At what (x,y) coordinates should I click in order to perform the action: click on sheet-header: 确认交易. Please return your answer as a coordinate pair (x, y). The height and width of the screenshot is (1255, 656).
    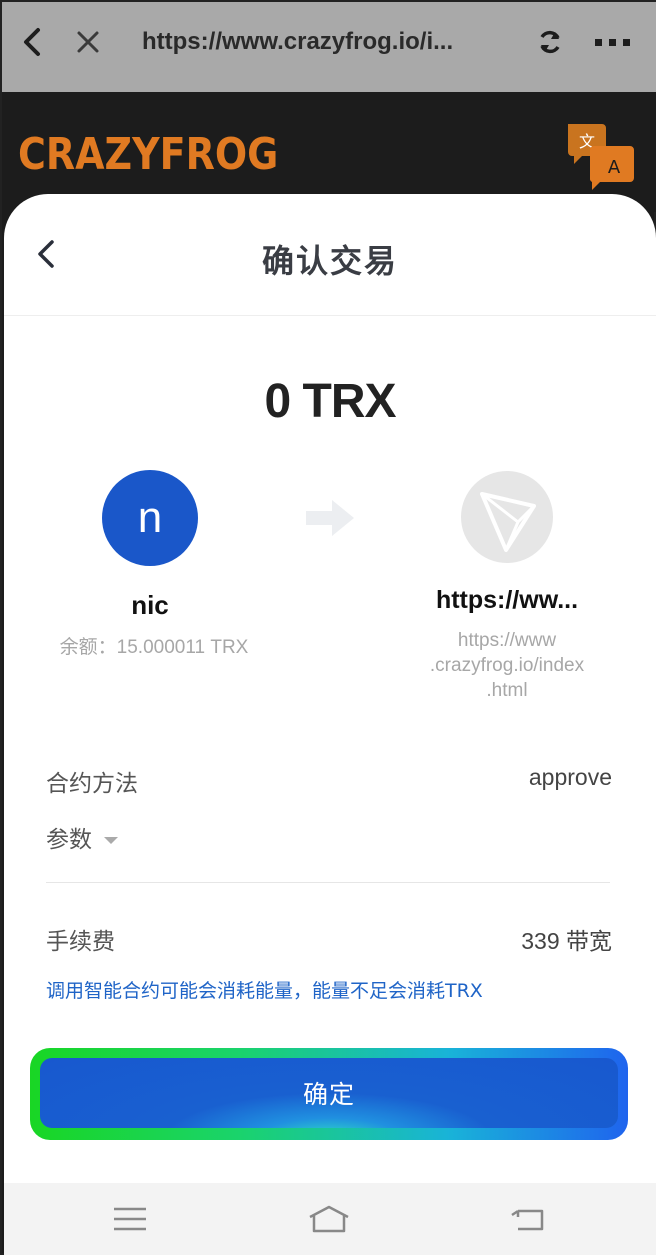
    Looking at the image, I should click on (330, 255).